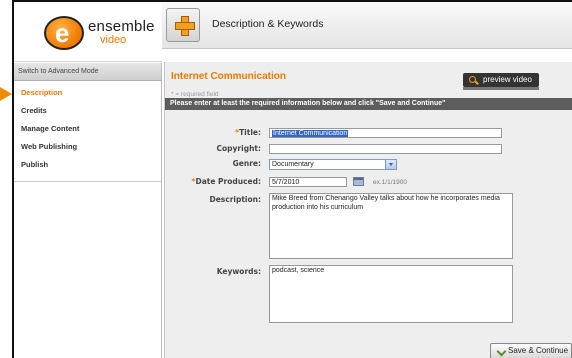  What do you see at coordinates (87, 94) in the screenshot?
I see `sidebar-item-description: Description` at bounding box center [87, 94].